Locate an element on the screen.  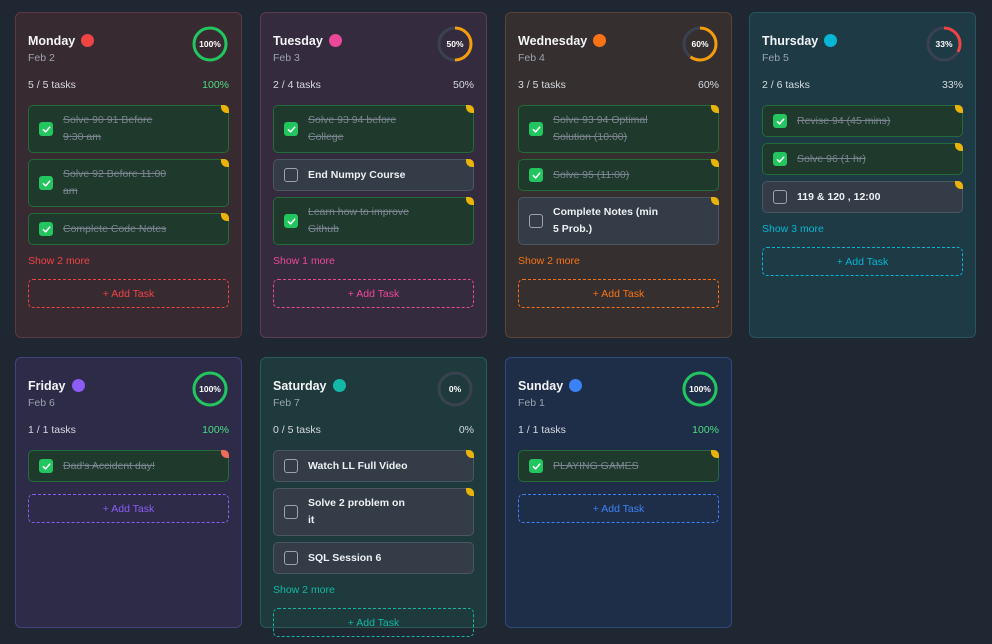
progress-percent: 33% is located at coordinates (944, 44).